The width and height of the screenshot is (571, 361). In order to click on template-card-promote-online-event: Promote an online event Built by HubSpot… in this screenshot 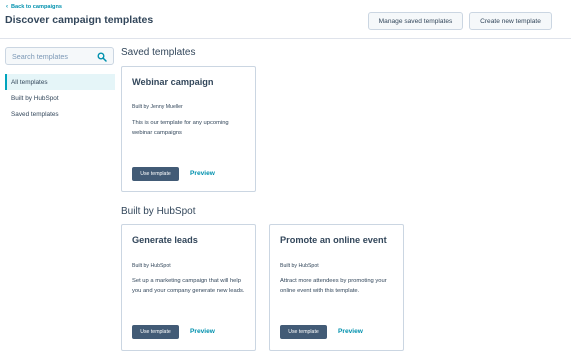, I will do `click(336, 287)`.